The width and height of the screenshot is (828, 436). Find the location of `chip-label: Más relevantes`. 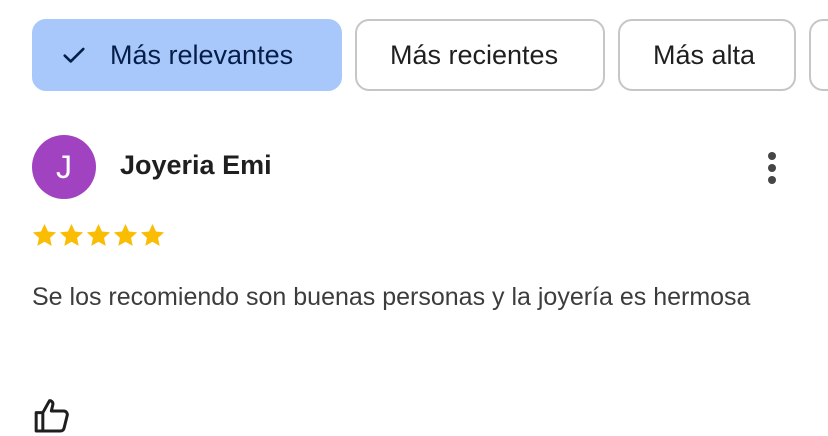

chip-label: Más relevantes is located at coordinates (202, 54).